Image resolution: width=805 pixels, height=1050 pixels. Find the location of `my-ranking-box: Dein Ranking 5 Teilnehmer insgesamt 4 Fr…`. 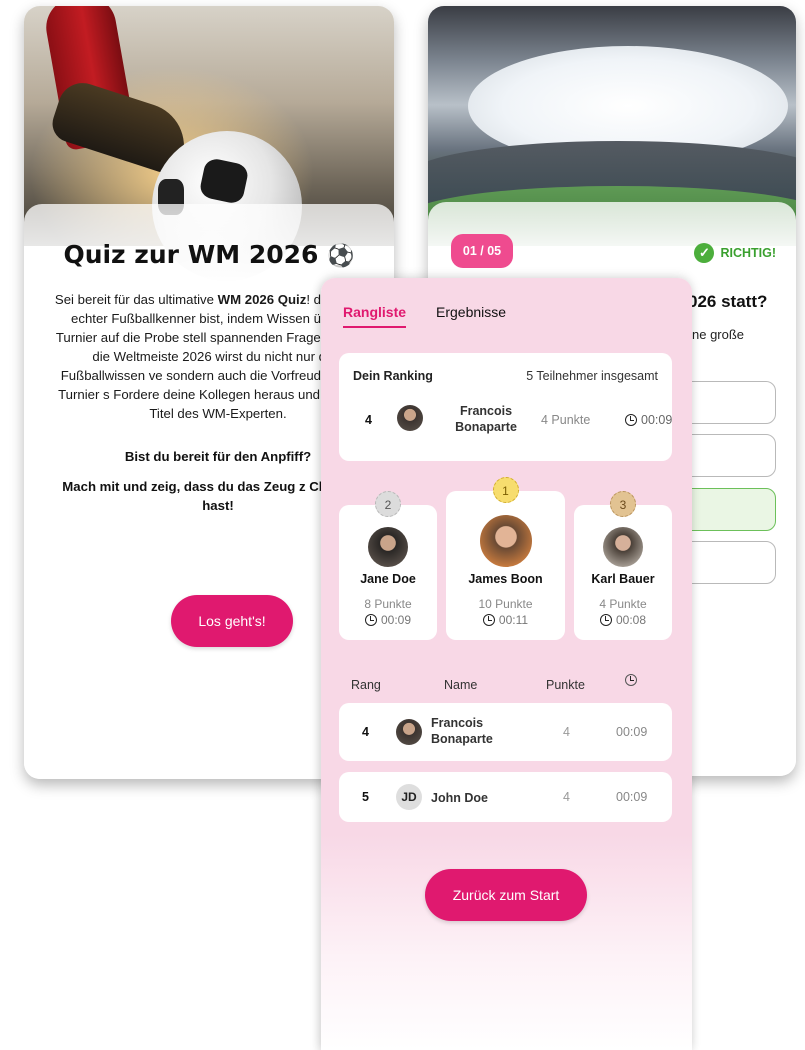

my-ranking-box: Dein Ranking 5 Teilnehmer insgesamt 4 Fr… is located at coordinates (505, 407).